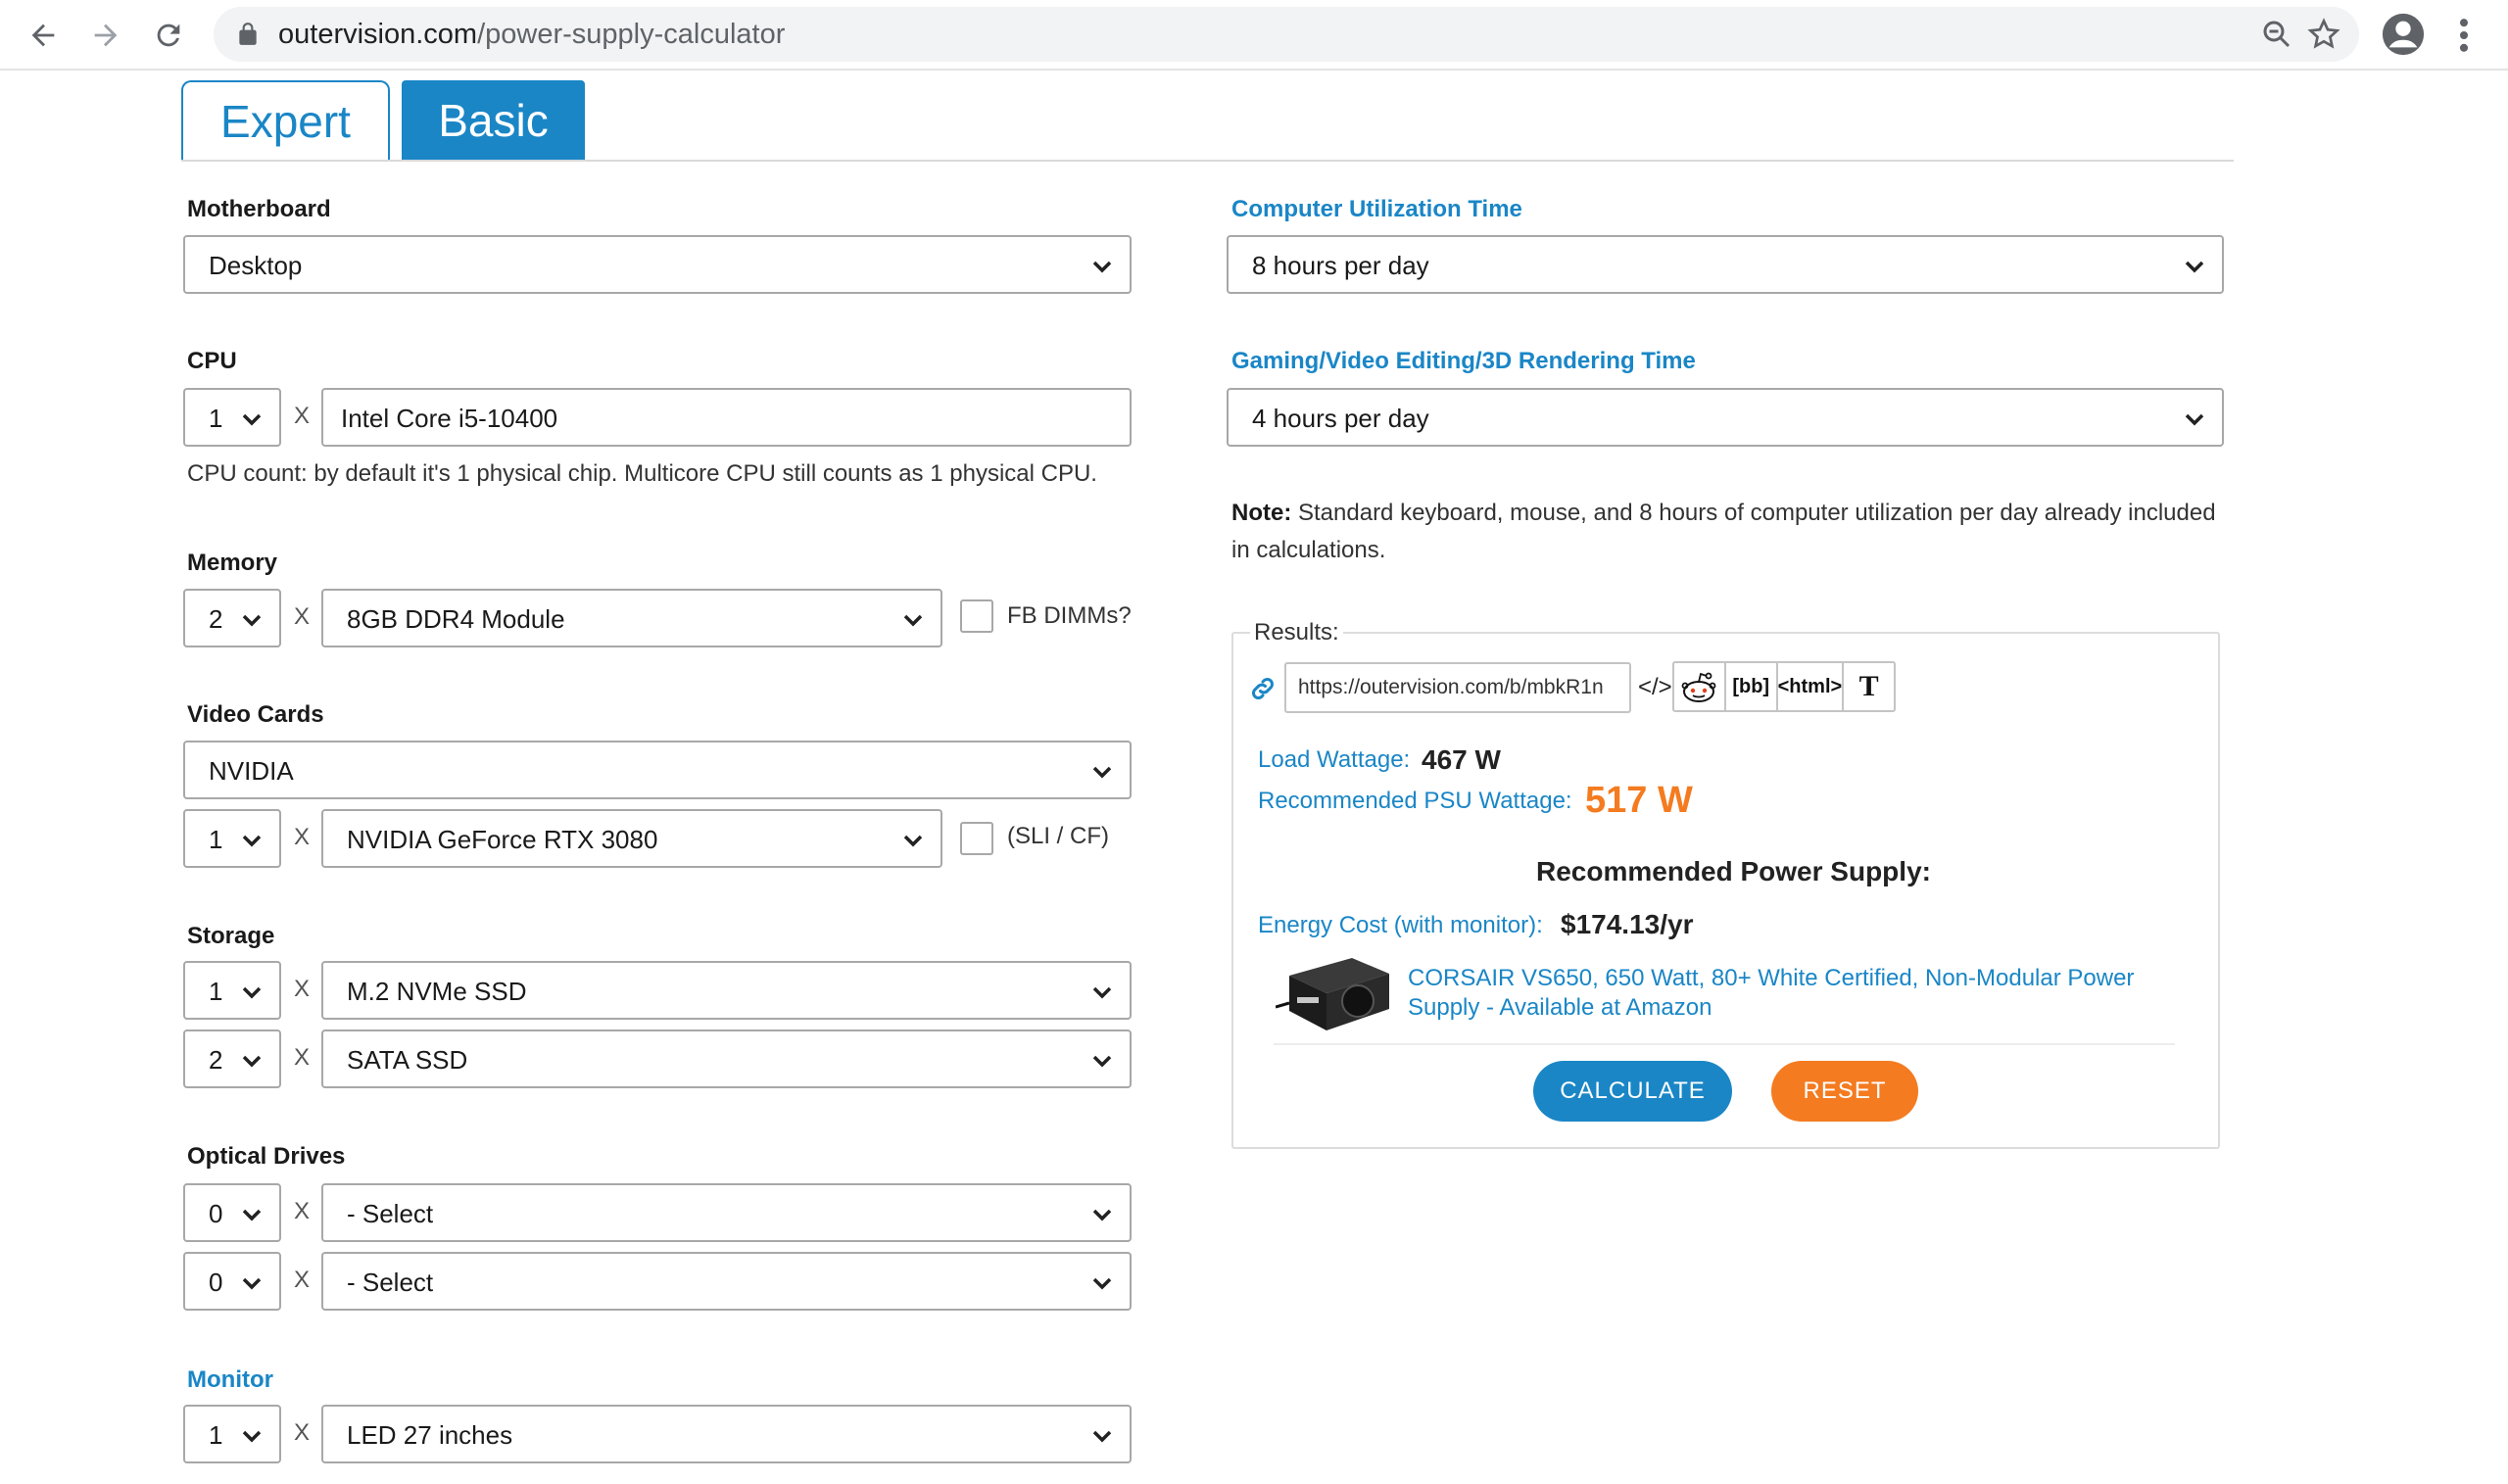 The image size is (2508, 1484). What do you see at coordinates (251, 771) in the screenshot?
I see `video-brand-value: NVIDIA` at bounding box center [251, 771].